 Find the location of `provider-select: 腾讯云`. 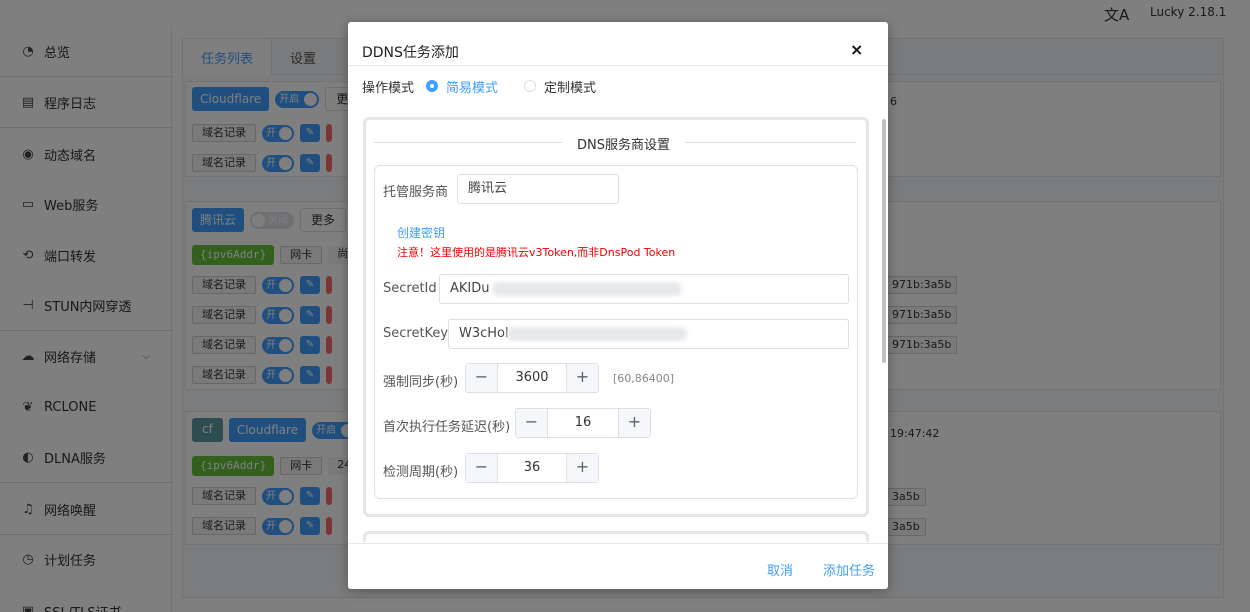

provider-select: 腾讯云 is located at coordinates (538, 189).